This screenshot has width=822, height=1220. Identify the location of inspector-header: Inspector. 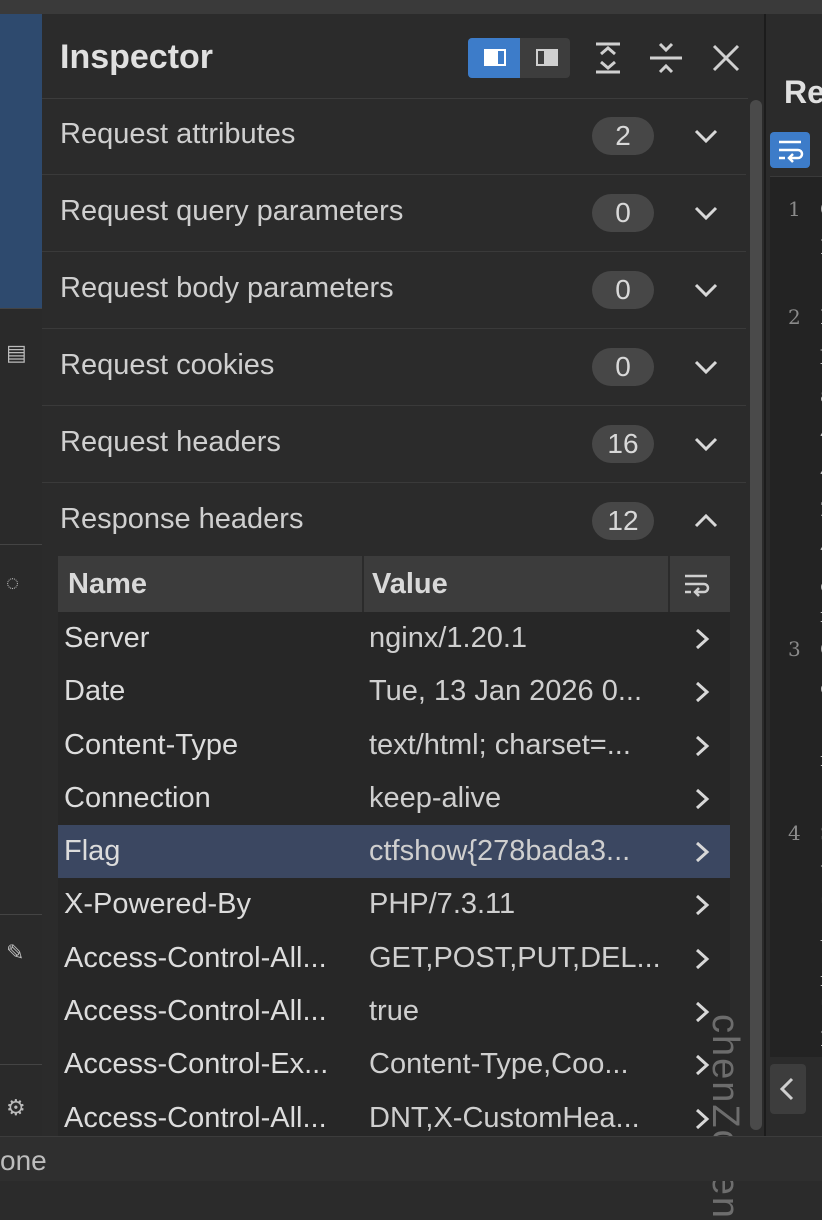
(403, 56).